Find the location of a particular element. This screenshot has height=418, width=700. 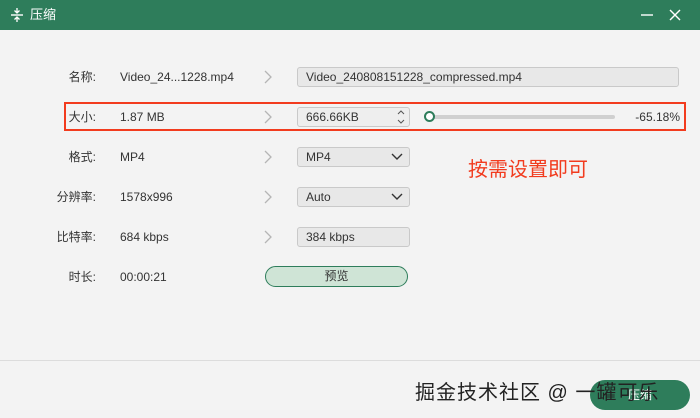

bitrate-field: 384 kbps is located at coordinates (353, 237).